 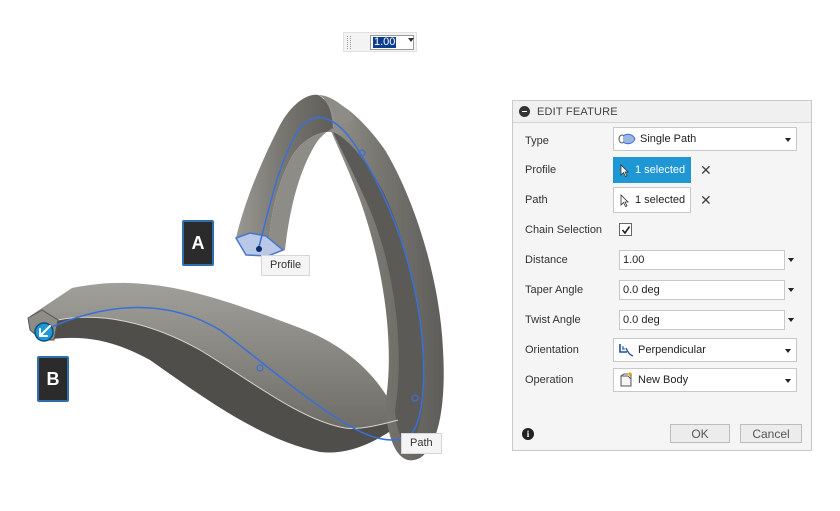 What do you see at coordinates (700, 433) in the screenshot?
I see `ok-button: OK` at bounding box center [700, 433].